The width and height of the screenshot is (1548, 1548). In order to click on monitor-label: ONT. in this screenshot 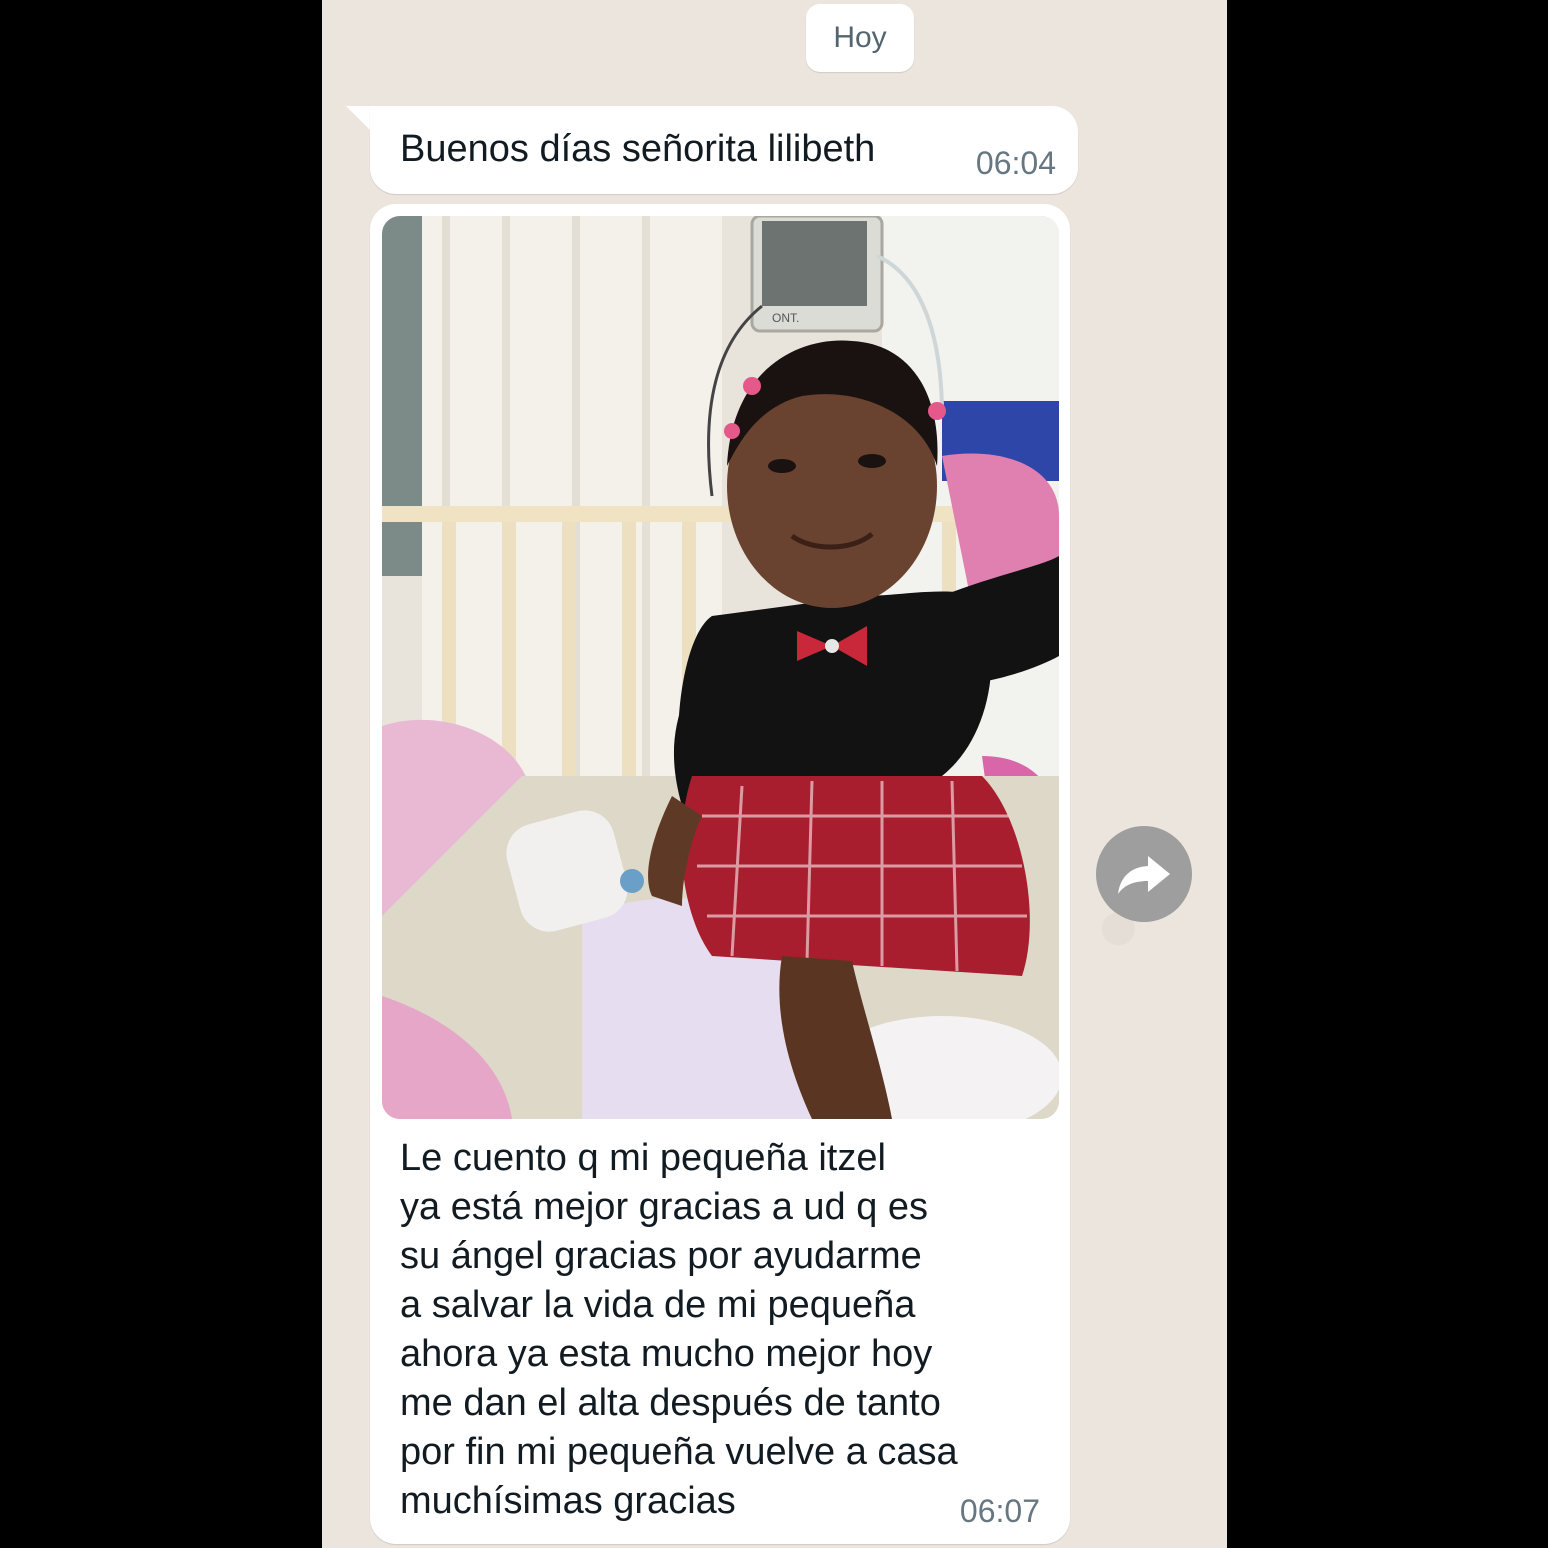, I will do `click(785, 318)`.